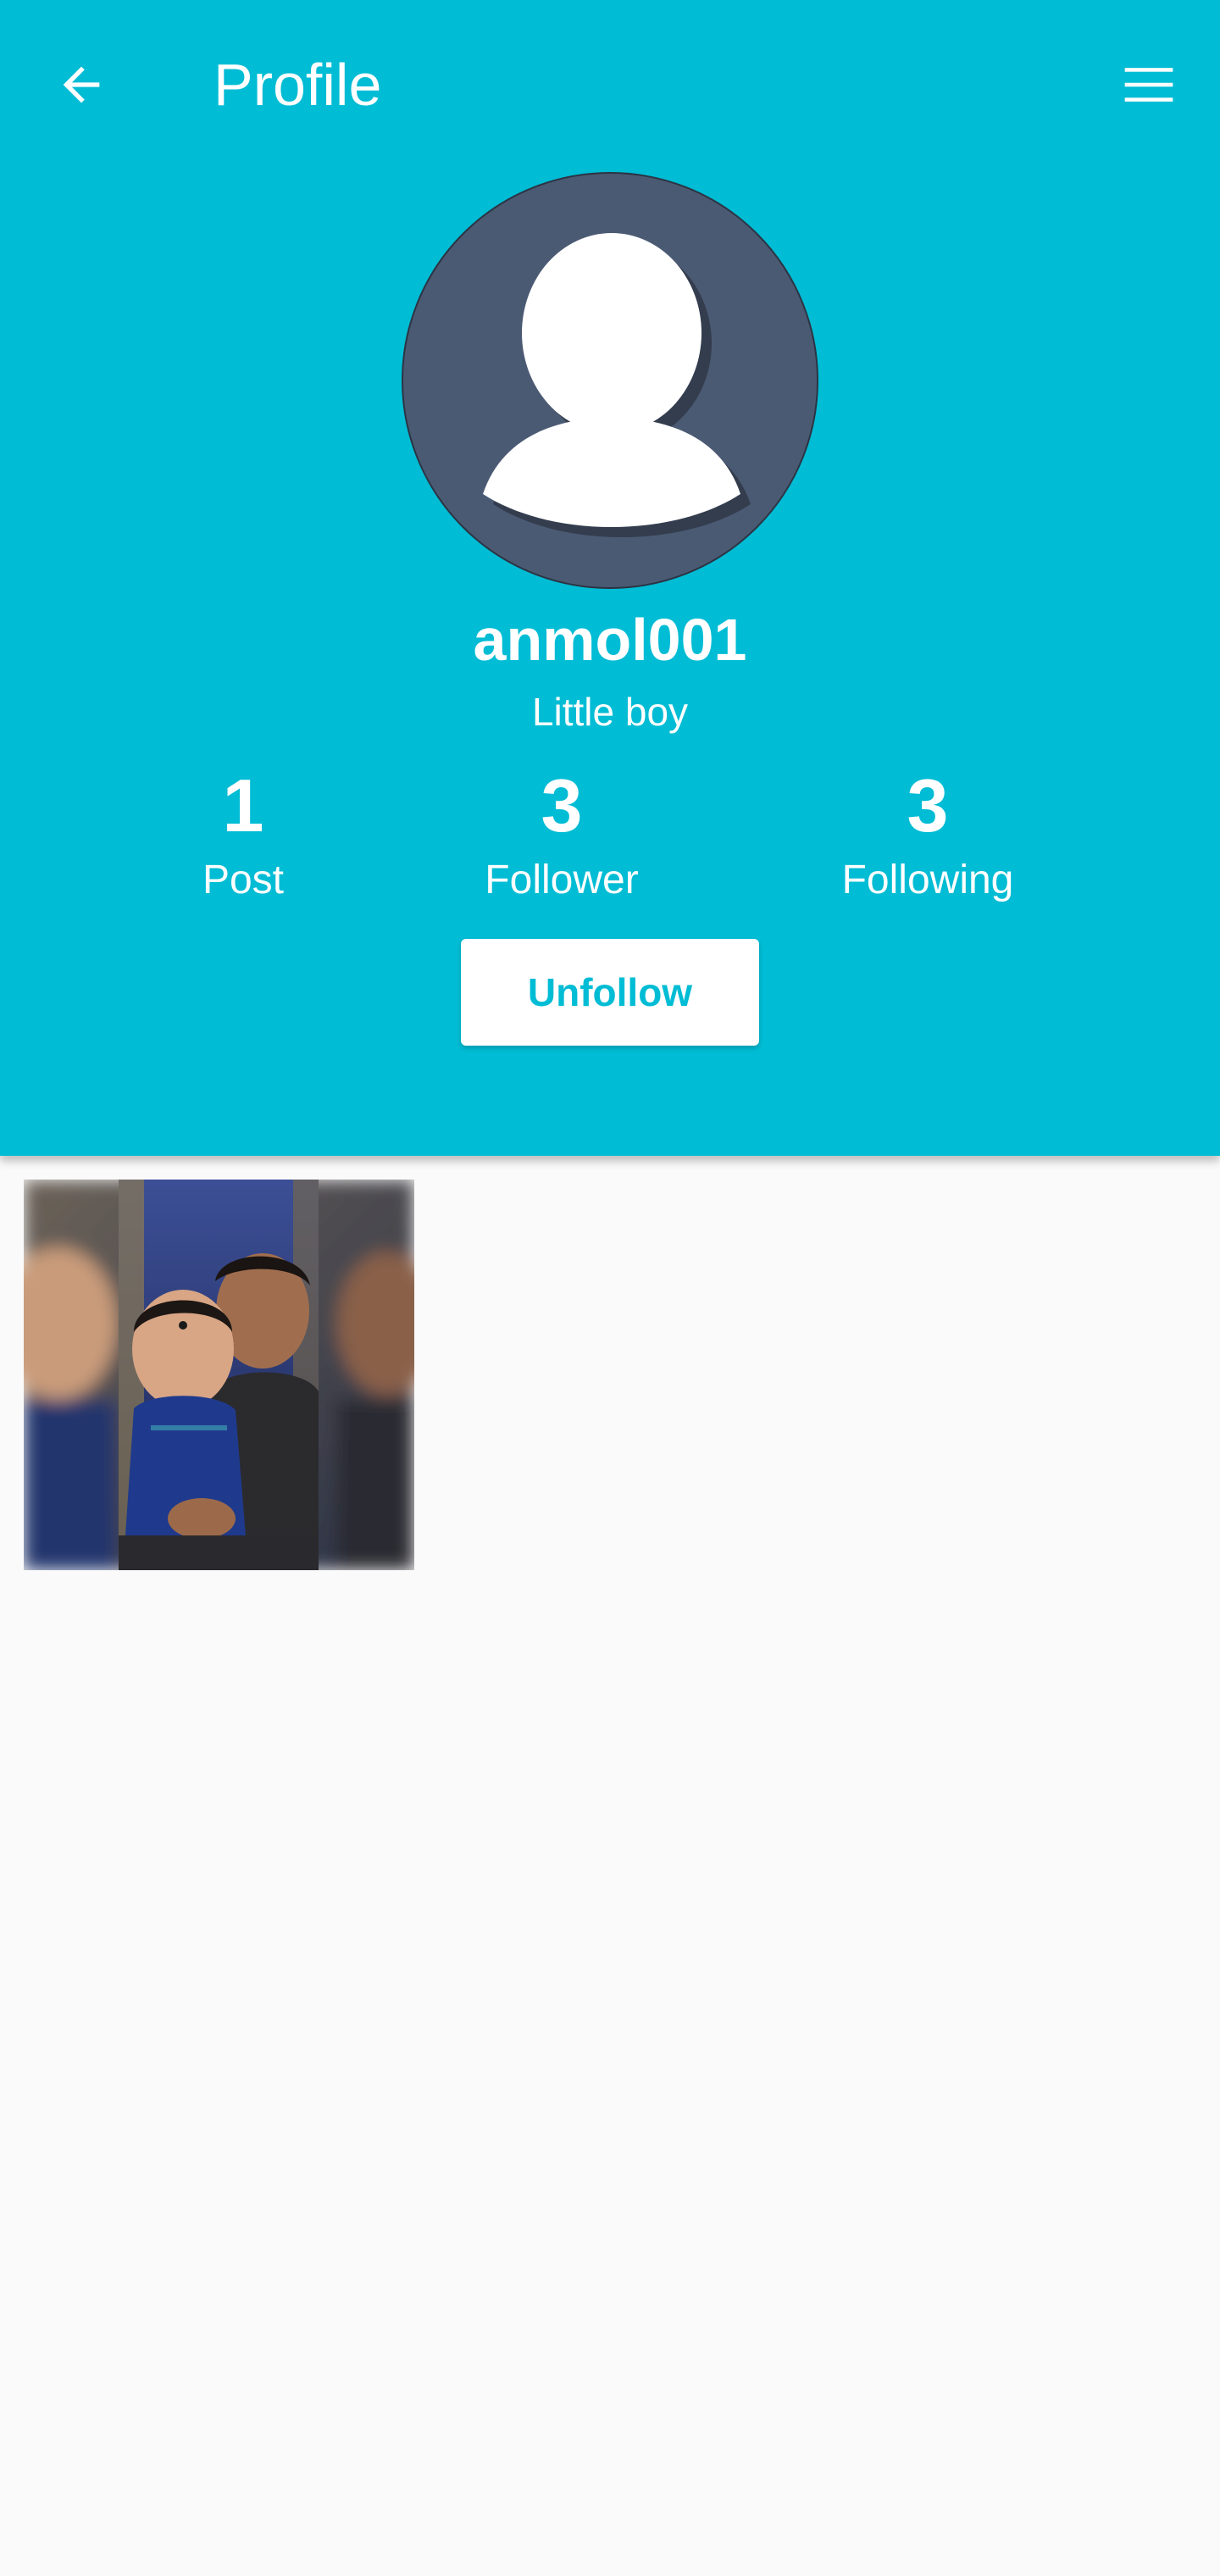 This screenshot has height=2576, width=1220. What do you see at coordinates (617, 385) in the screenshot?
I see `default-user-avatar-icon` at bounding box center [617, 385].